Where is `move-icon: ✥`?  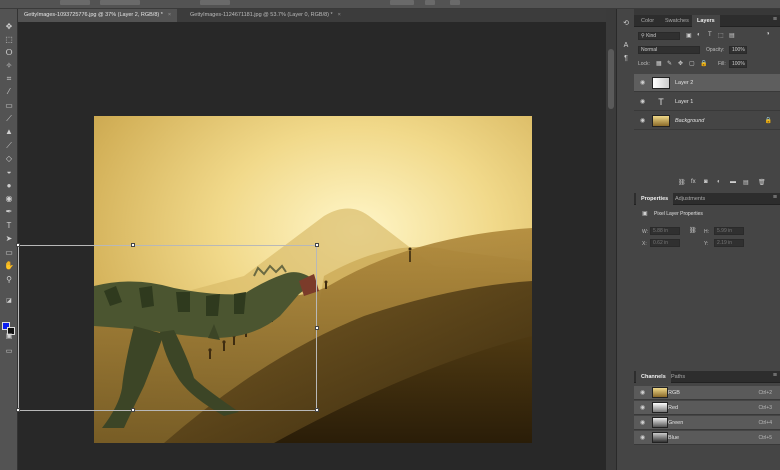
move-icon: ✥ is located at coordinates (9, 26).